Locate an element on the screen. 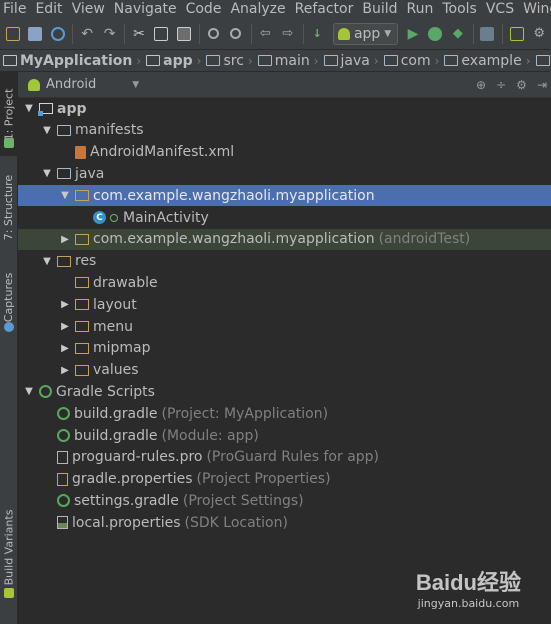 The width and height of the screenshot is (551, 624). menu-navigate: Navigate is located at coordinates (147, 9).